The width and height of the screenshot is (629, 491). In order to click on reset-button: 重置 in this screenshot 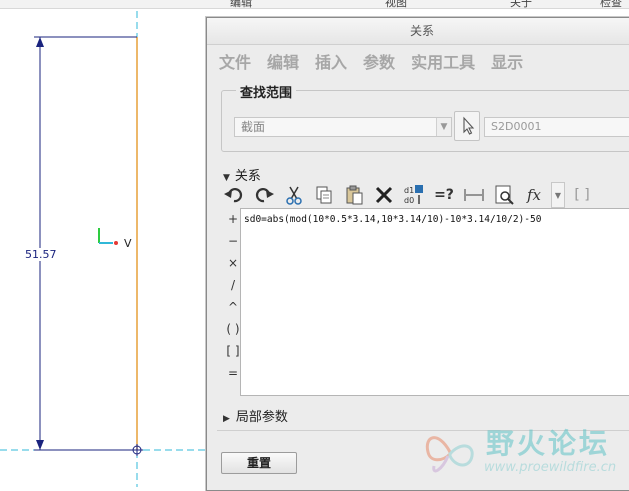, I will do `click(259, 463)`.